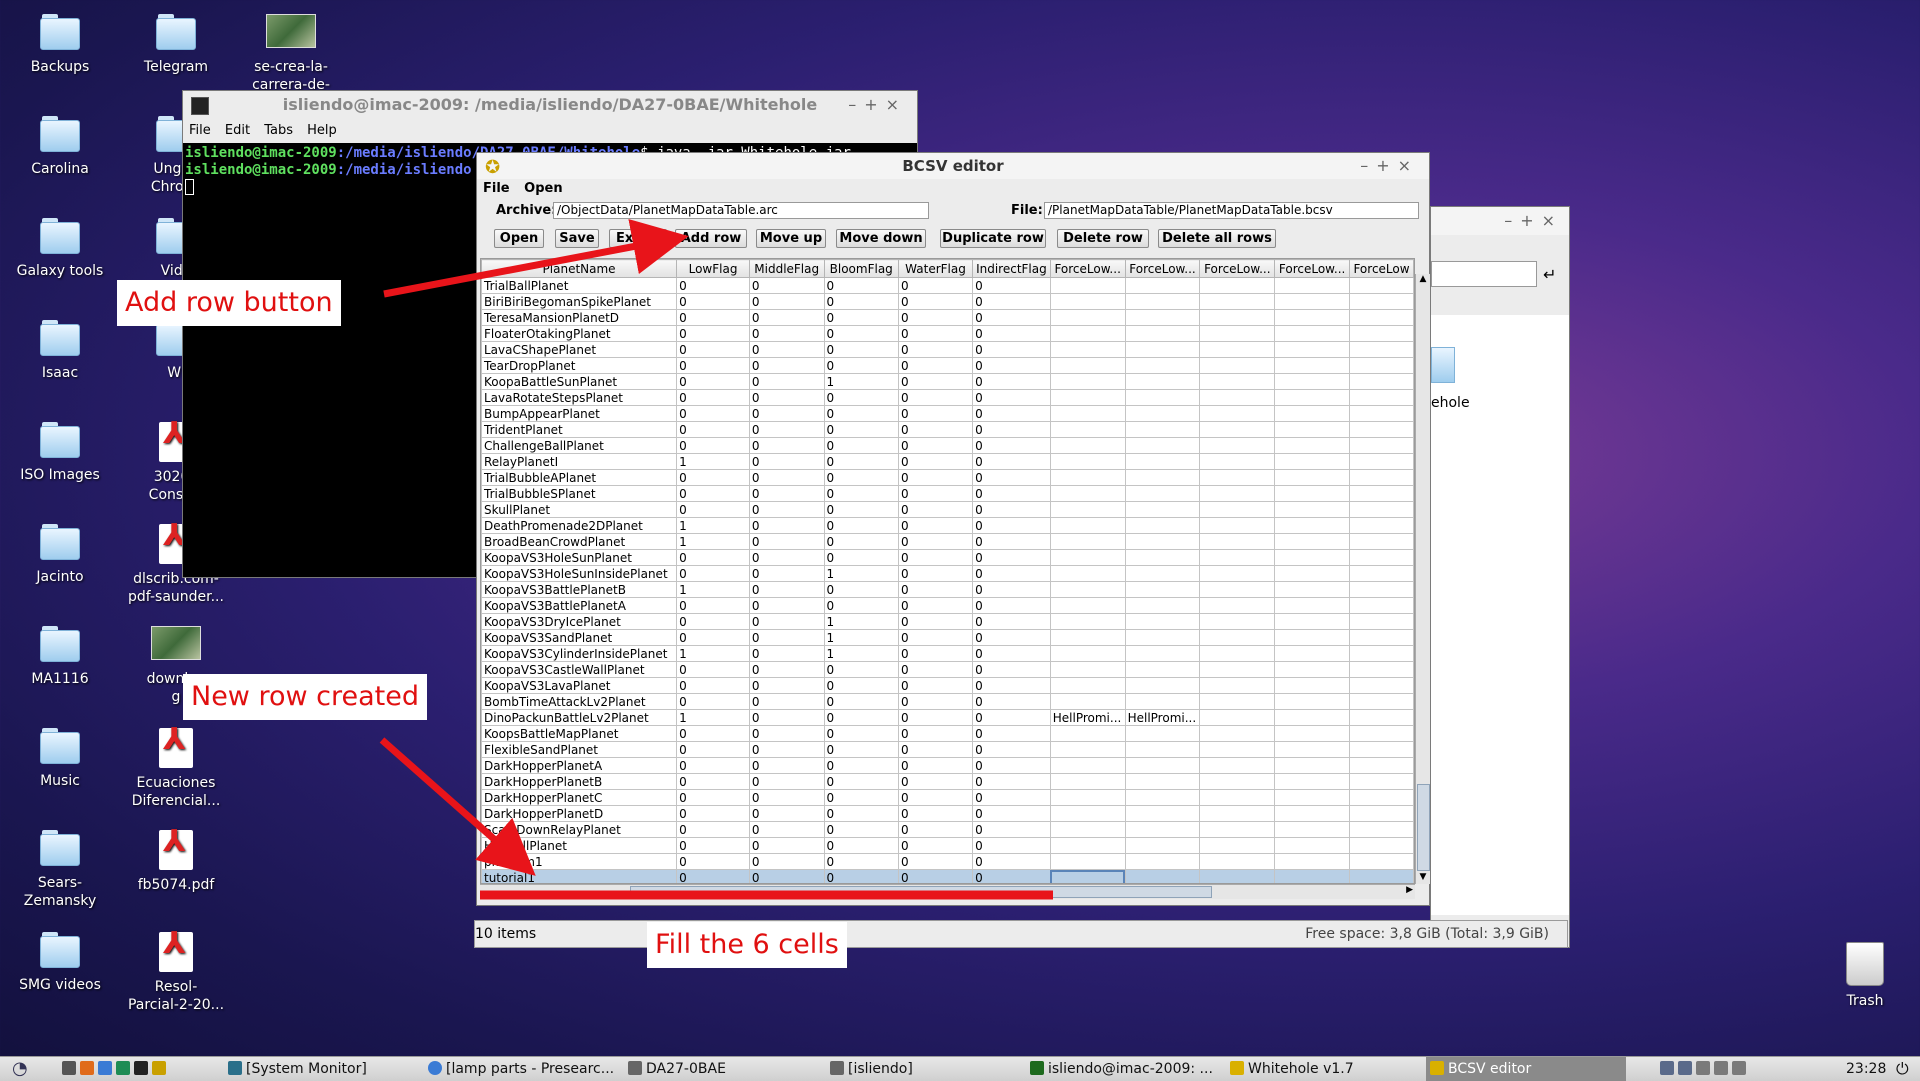 The height and width of the screenshot is (1081, 1920). I want to click on quicklaunch-icons, so click(116, 1069).